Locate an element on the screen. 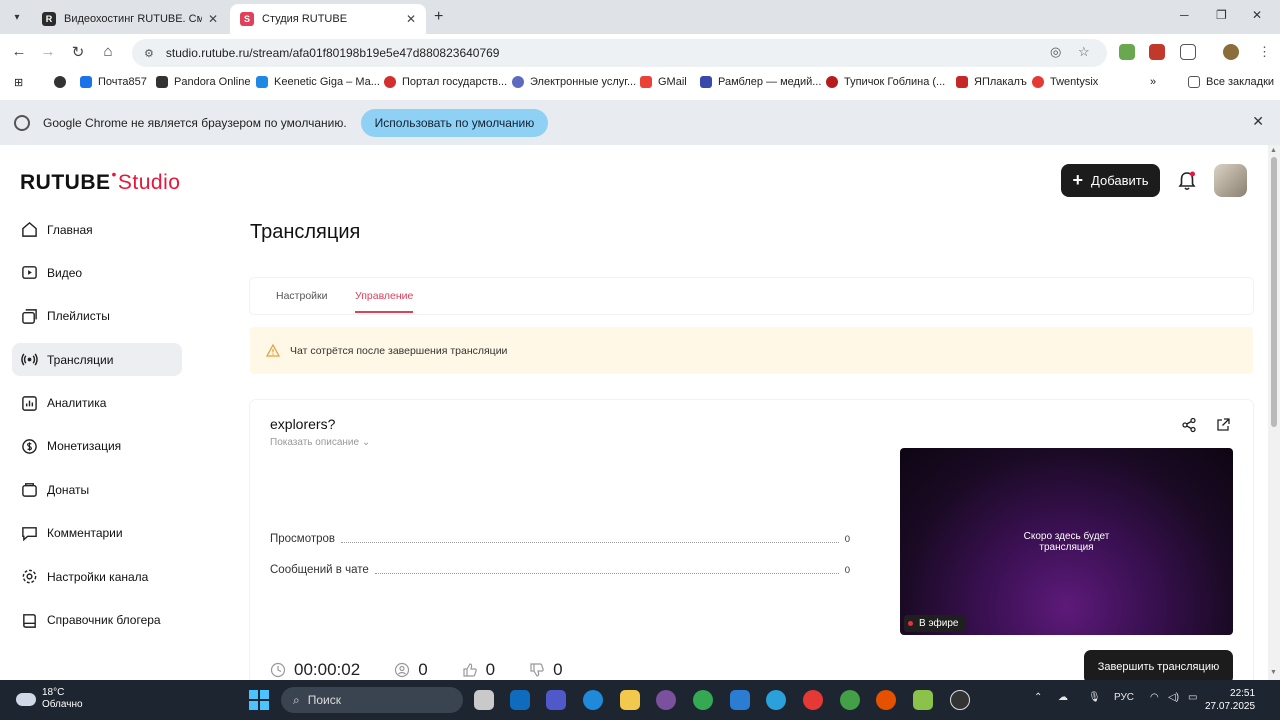 The height and width of the screenshot is (720, 1280). bookmark-item: Twentysix is located at coordinates (1065, 82).